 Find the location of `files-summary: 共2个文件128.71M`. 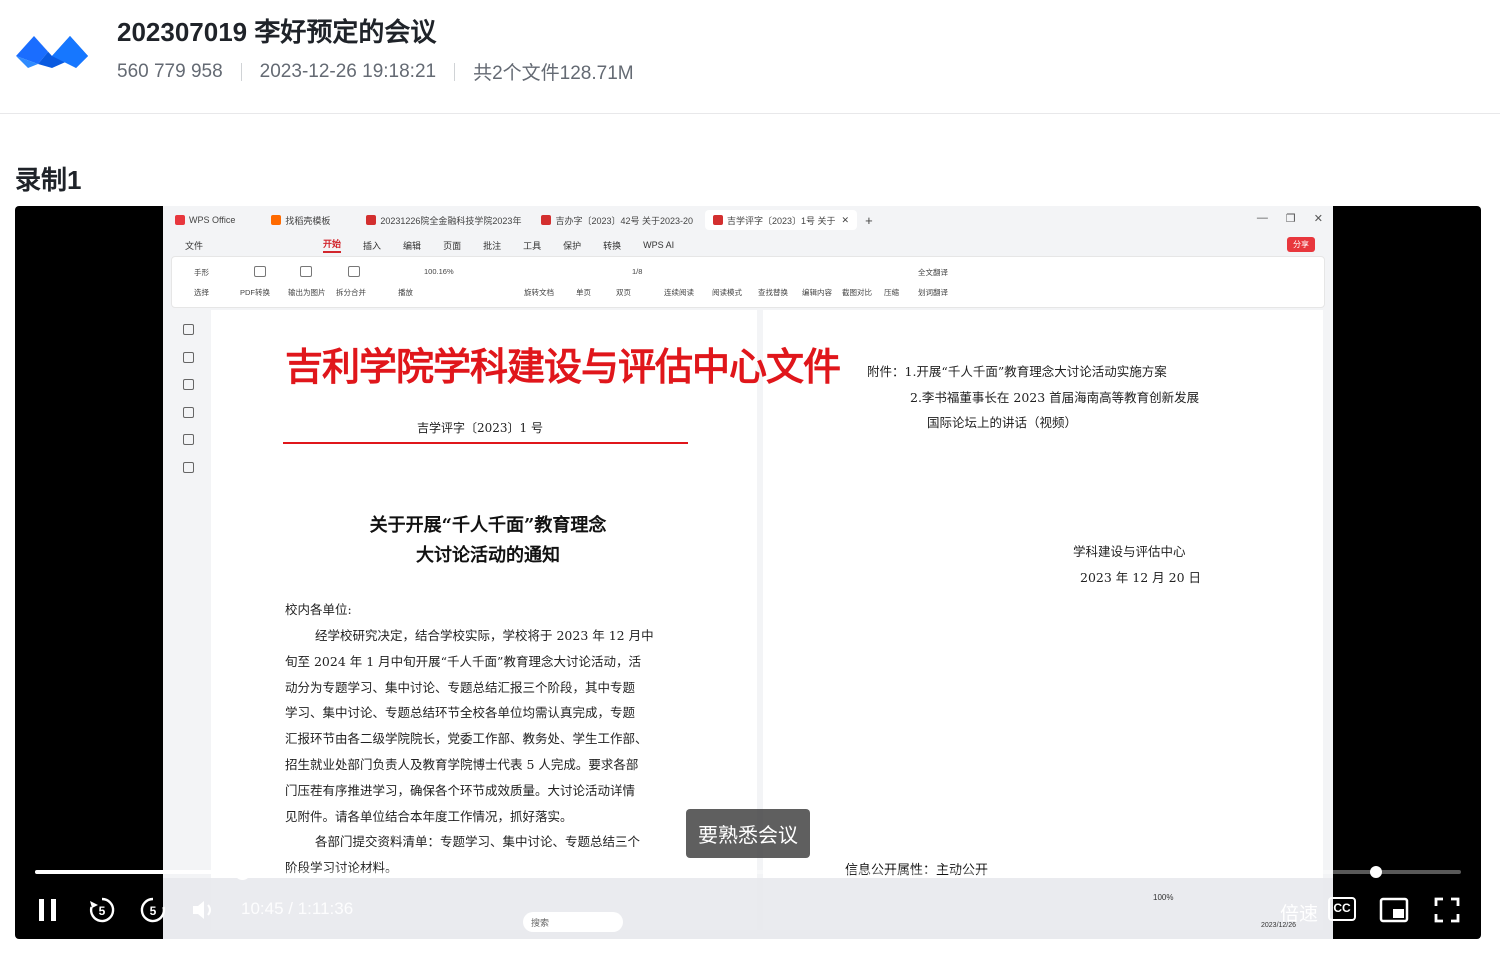

files-summary: 共2个文件128.71M is located at coordinates (553, 71).